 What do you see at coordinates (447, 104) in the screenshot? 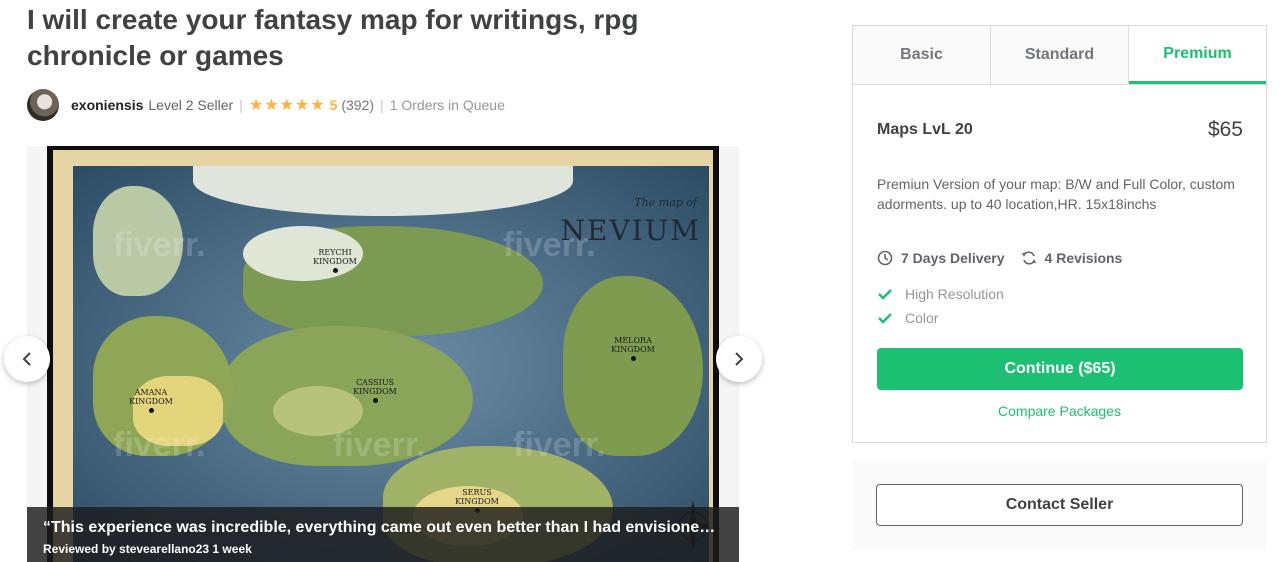
I see `orders-in-queue: 1 Orders in Queue` at bounding box center [447, 104].